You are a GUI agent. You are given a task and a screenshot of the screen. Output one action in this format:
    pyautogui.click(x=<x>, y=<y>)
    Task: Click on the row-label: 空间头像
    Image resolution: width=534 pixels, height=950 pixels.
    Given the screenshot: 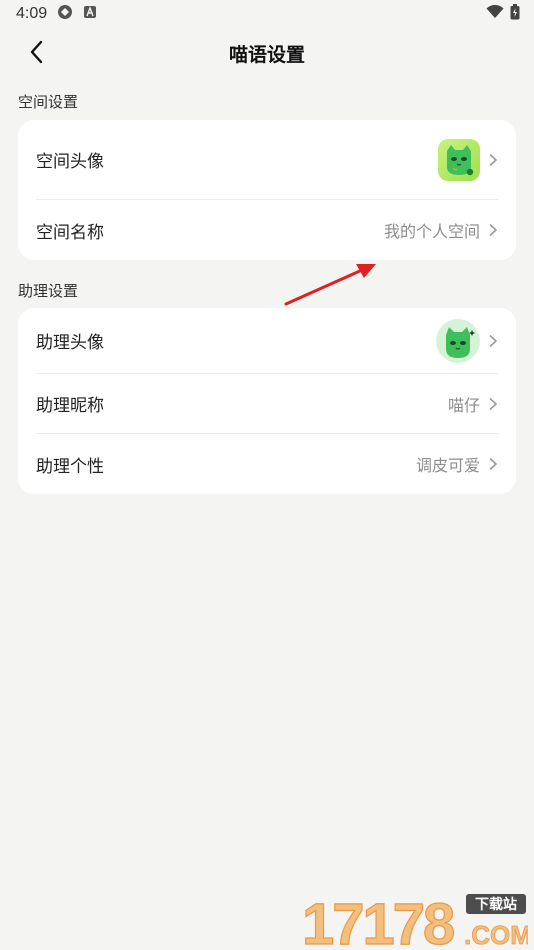 What is the action you would take?
    pyautogui.click(x=70, y=162)
    